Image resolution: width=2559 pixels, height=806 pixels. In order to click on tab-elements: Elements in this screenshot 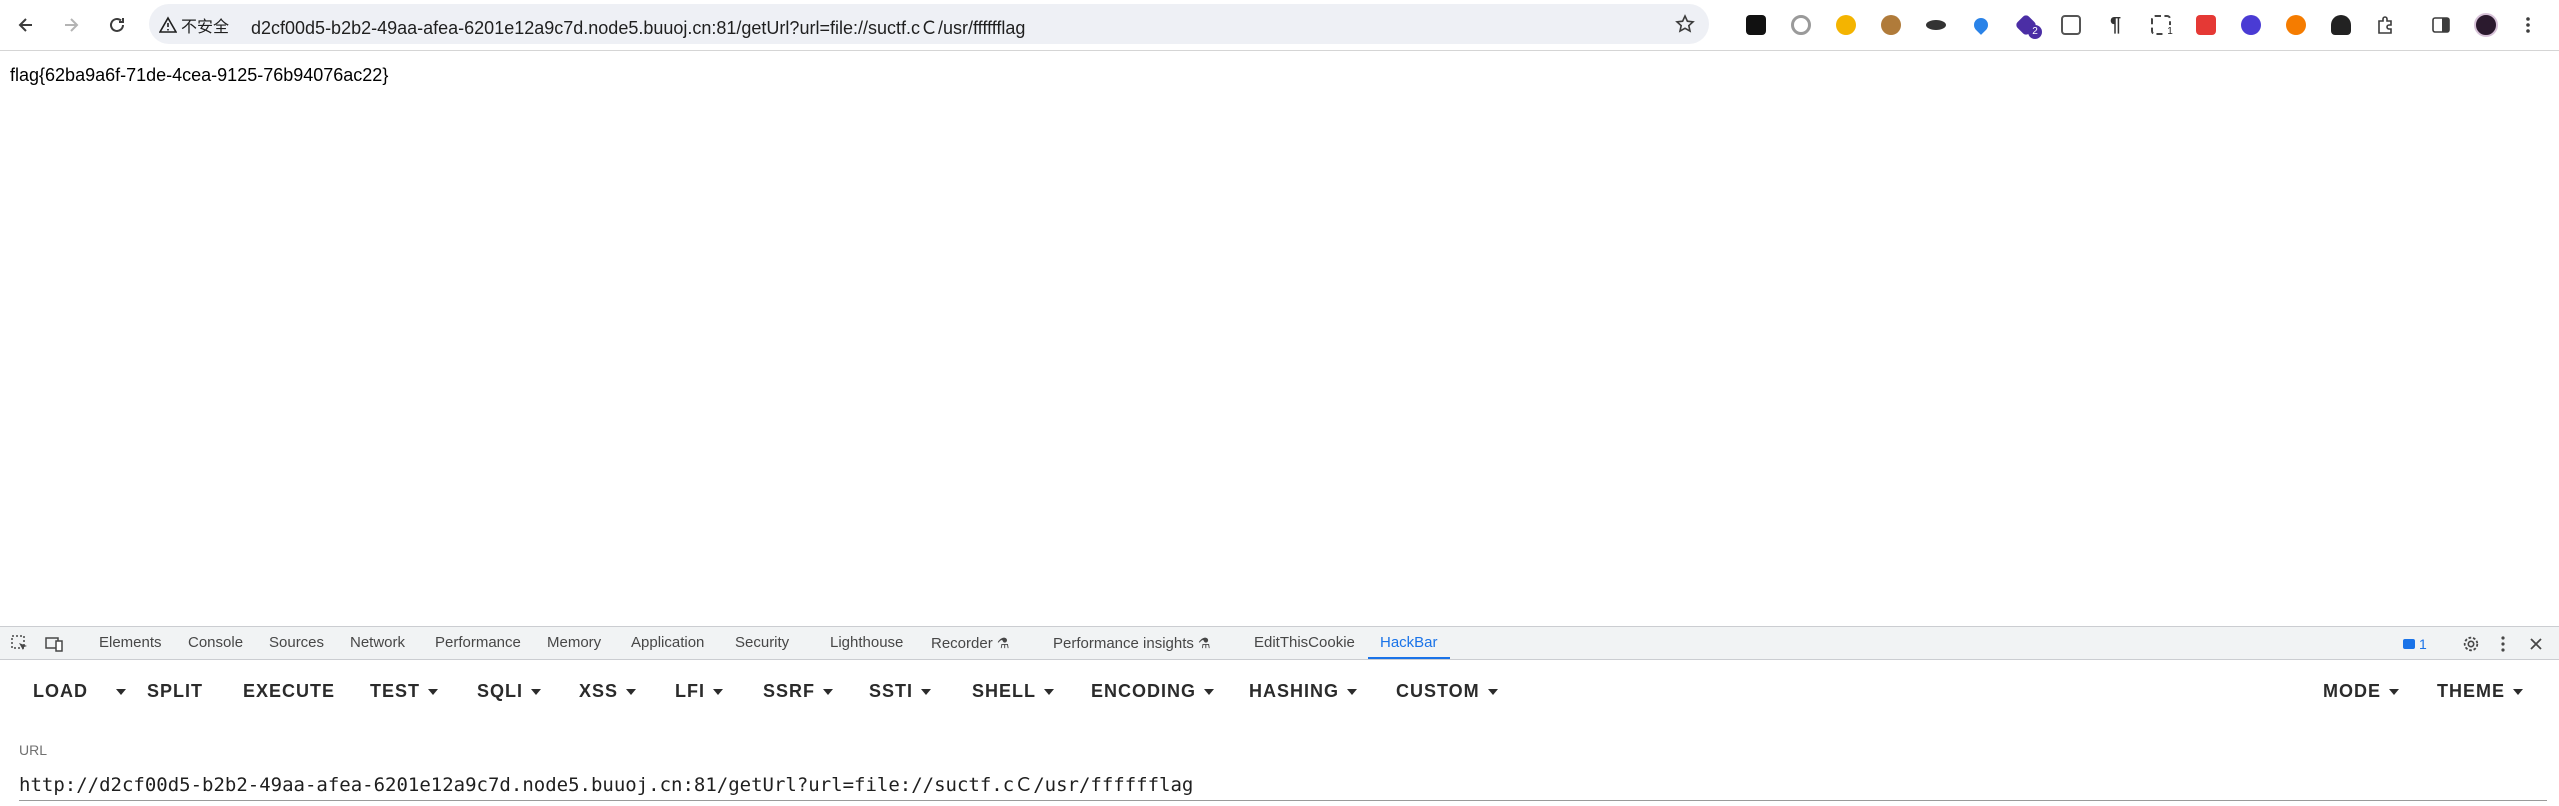, I will do `click(130, 643)`.